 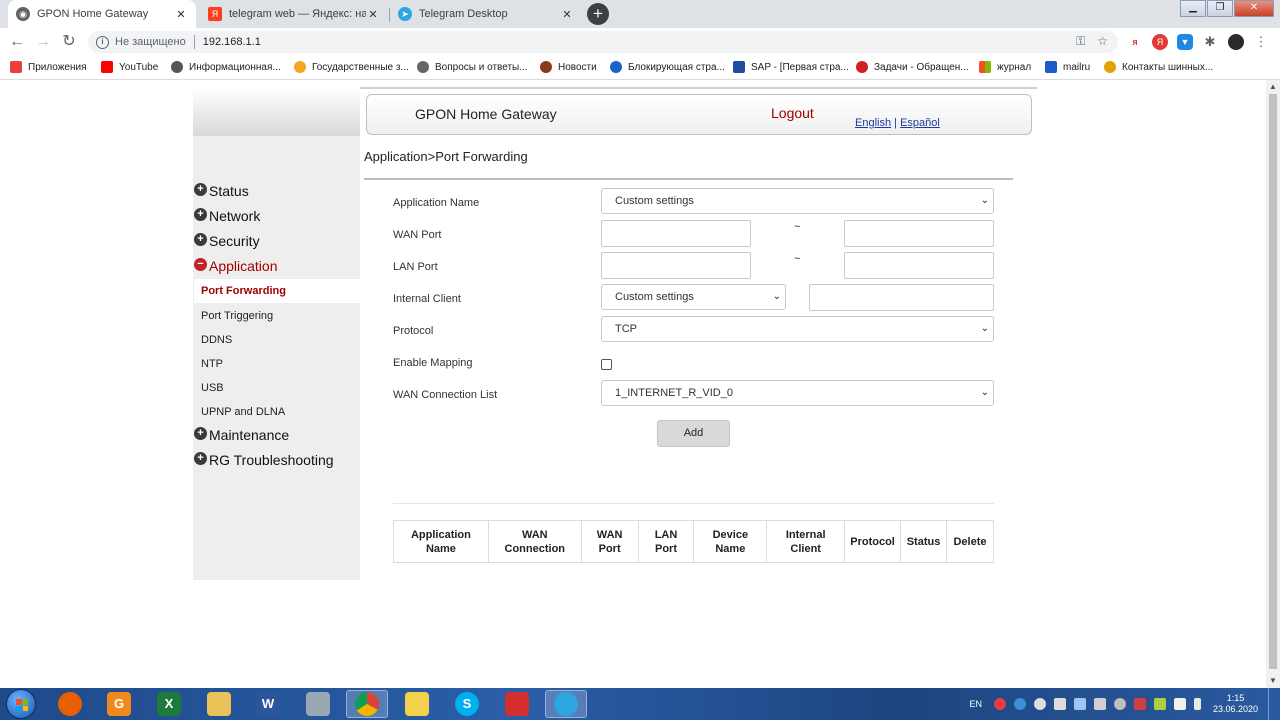 What do you see at coordinates (1236, 42) in the screenshot?
I see `avatar` at bounding box center [1236, 42].